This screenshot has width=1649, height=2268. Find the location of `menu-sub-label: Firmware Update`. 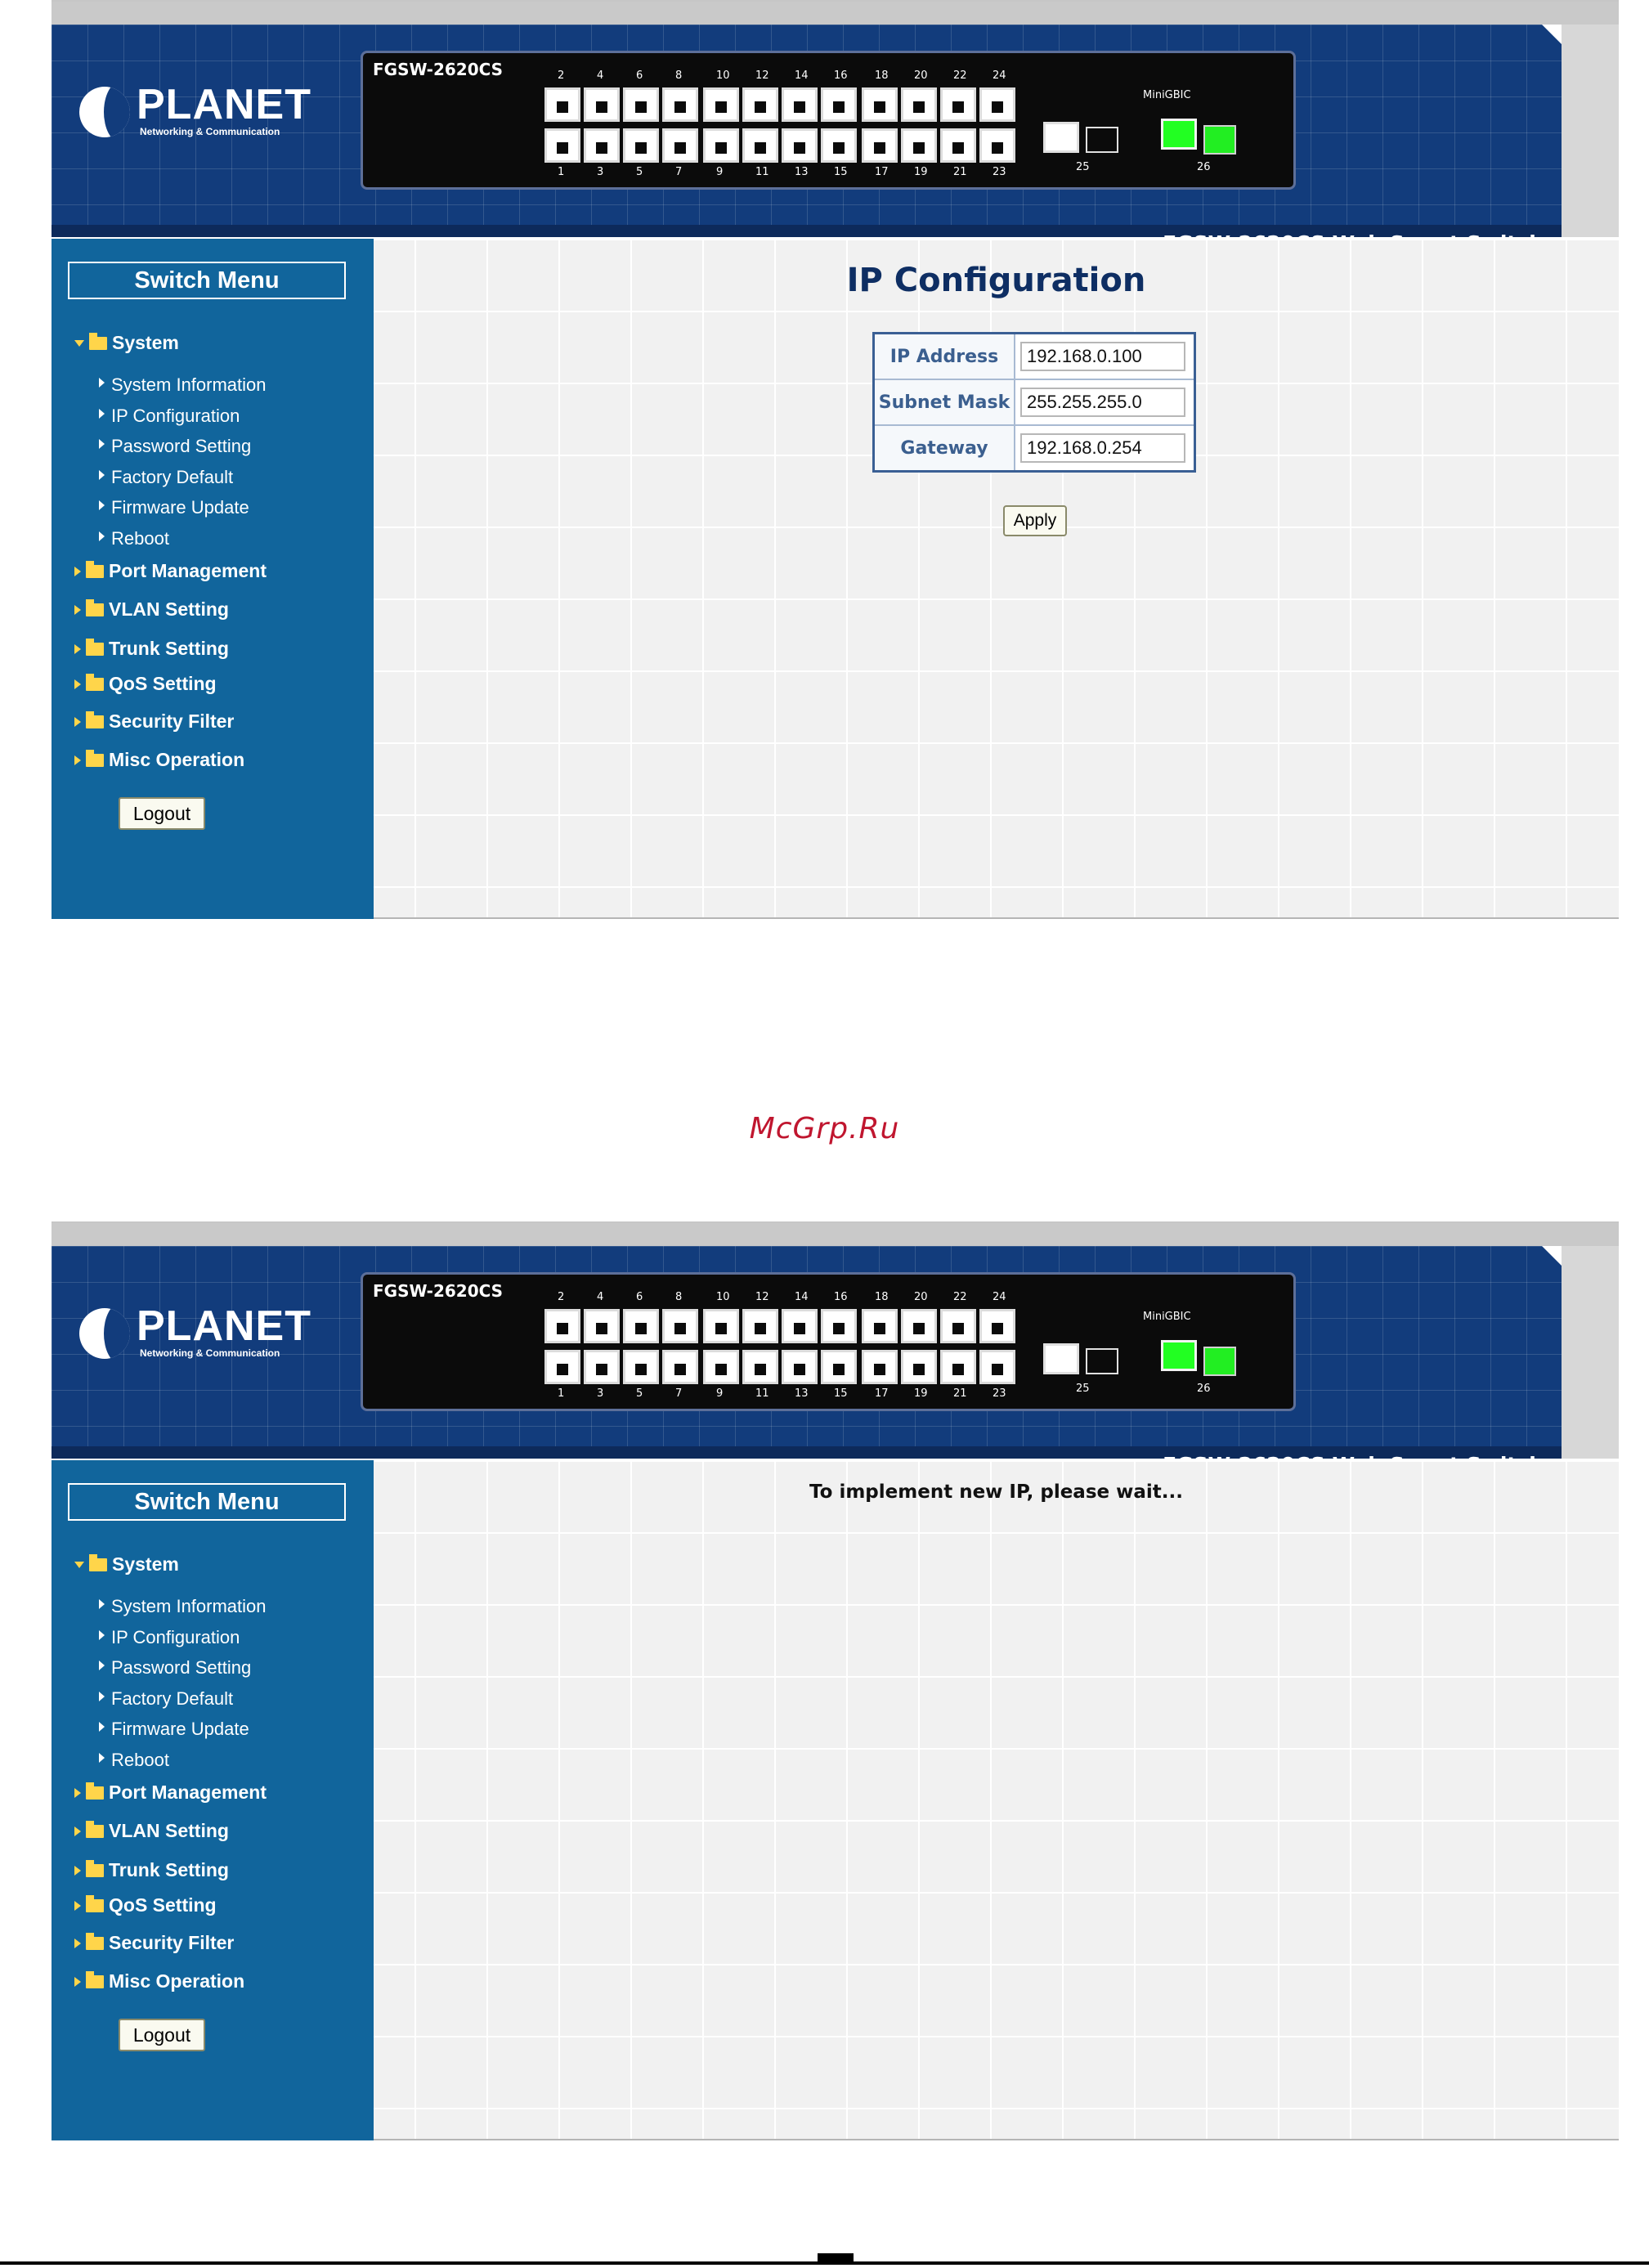

menu-sub-label: Firmware Update is located at coordinates (180, 507).